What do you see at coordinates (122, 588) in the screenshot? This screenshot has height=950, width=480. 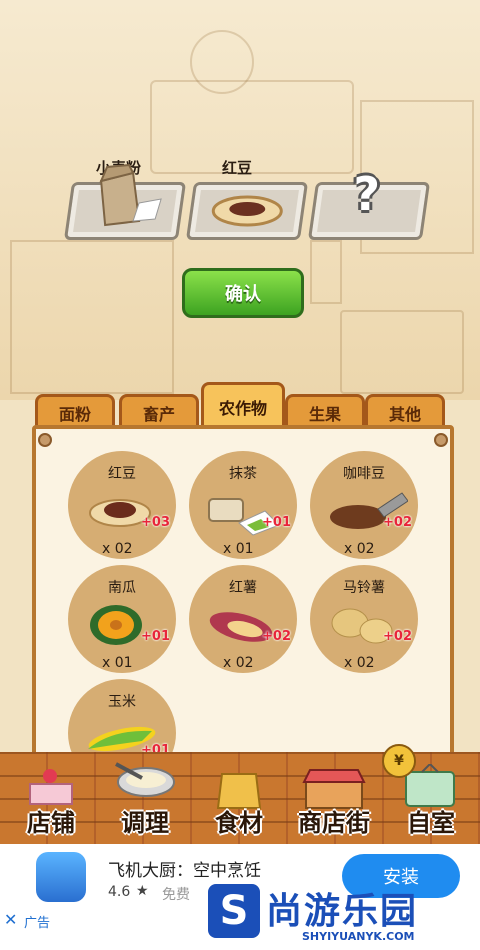 I see `item-name: 南瓜` at bounding box center [122, 588].